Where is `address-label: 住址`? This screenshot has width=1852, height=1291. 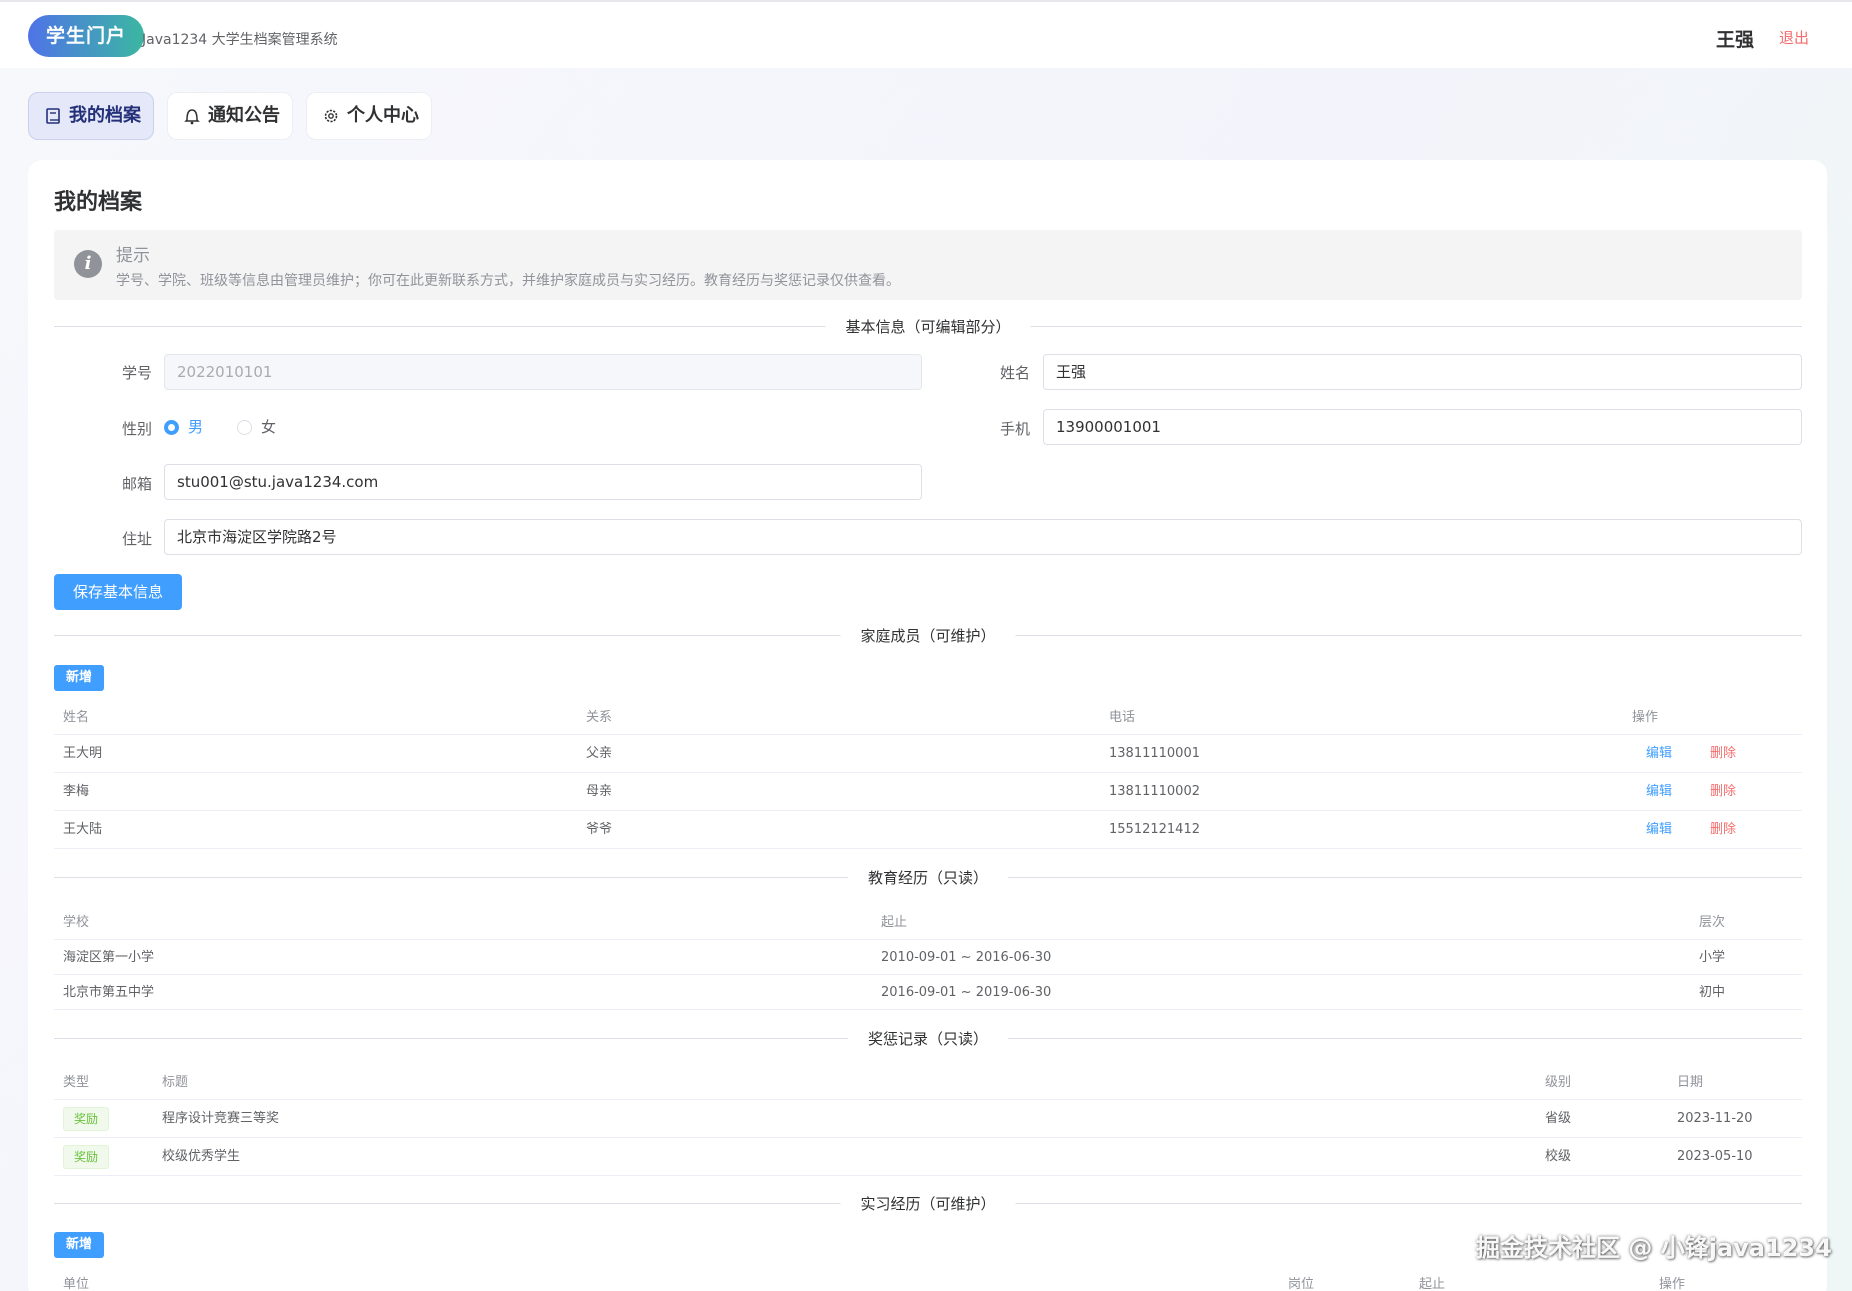 address-label: 住址 is located at coordinates (136, 539).